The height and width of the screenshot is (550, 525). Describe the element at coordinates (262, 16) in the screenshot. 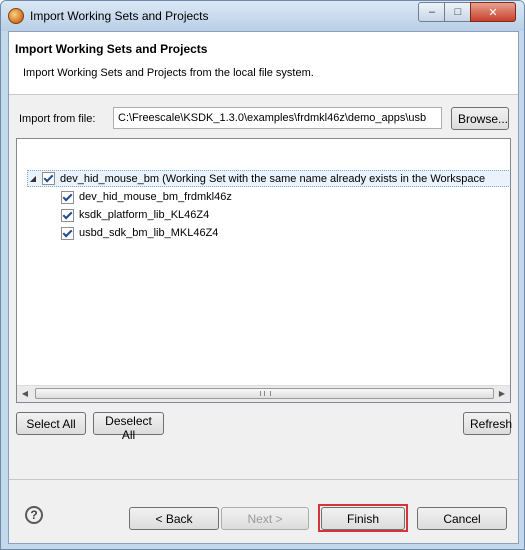

I see `title-bar: Import Working Sets and Projects – □ ✕` at that location.